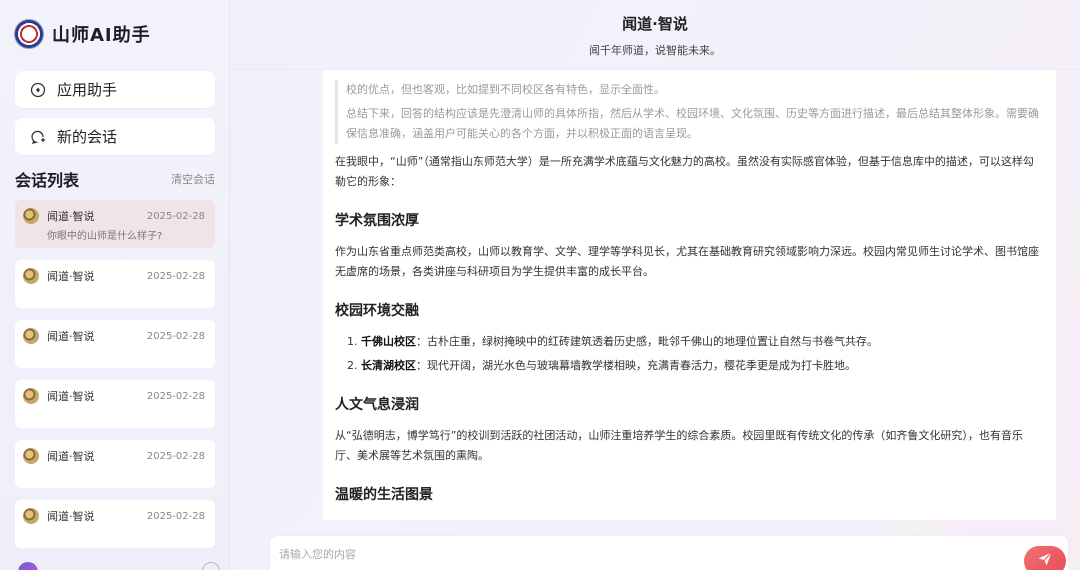 This screenshot has width=1080, height=570. Describe the element at coordinates (38, 137) in the screenshot. I see `chat-plus-icon` at that location.